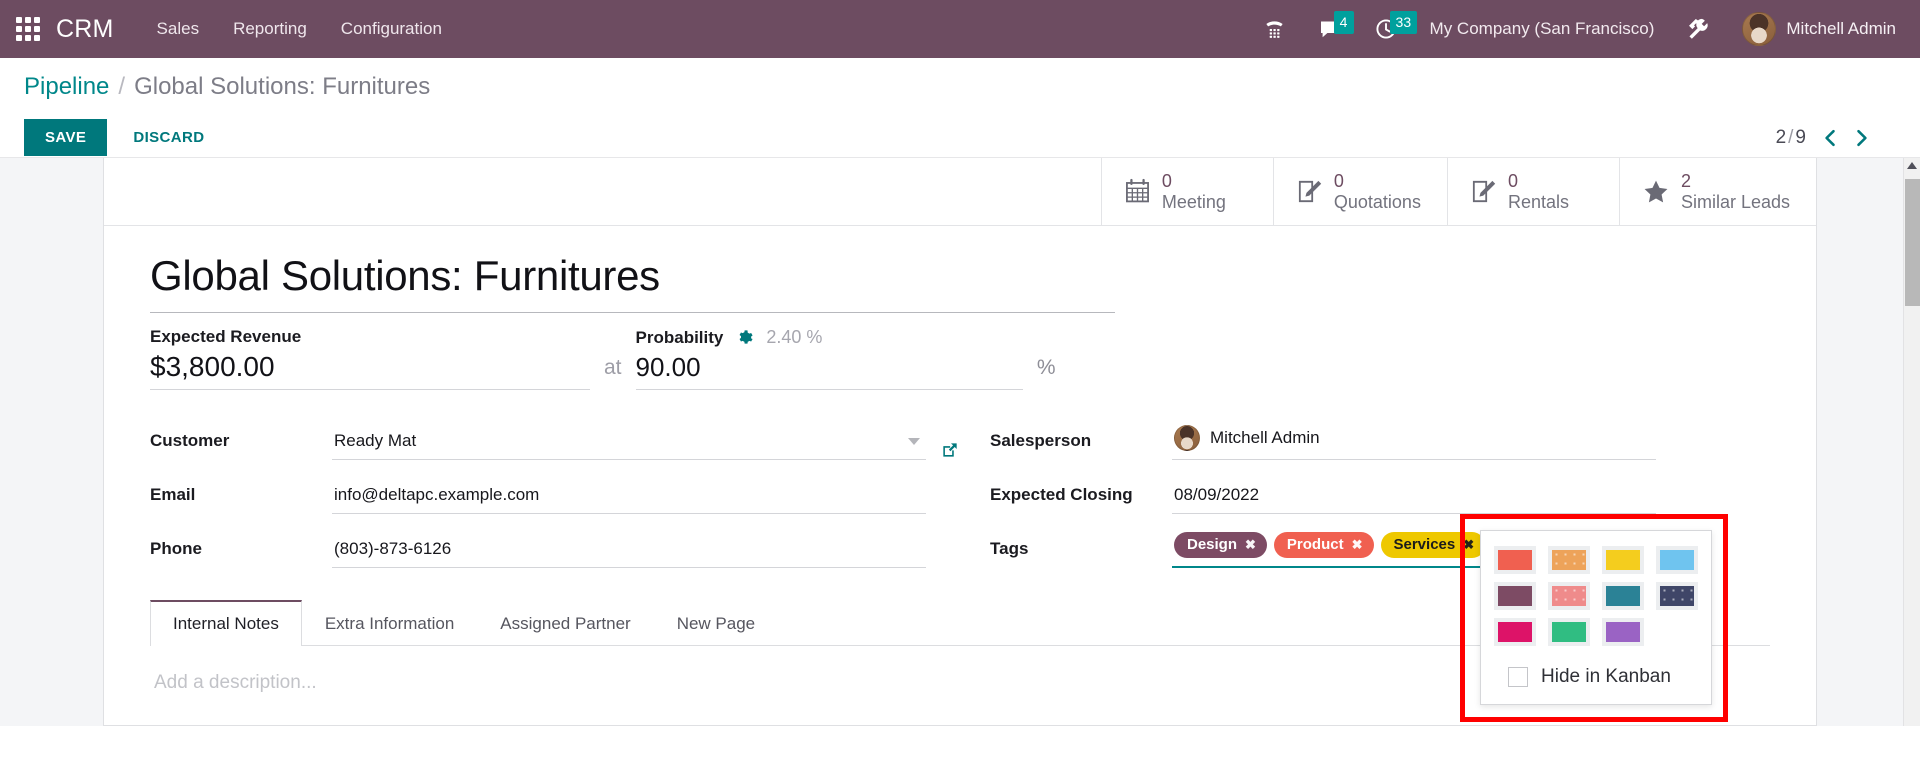 The image size is (1920, 768). I want to click on tools-wrench-icon, so click(1699, 28).